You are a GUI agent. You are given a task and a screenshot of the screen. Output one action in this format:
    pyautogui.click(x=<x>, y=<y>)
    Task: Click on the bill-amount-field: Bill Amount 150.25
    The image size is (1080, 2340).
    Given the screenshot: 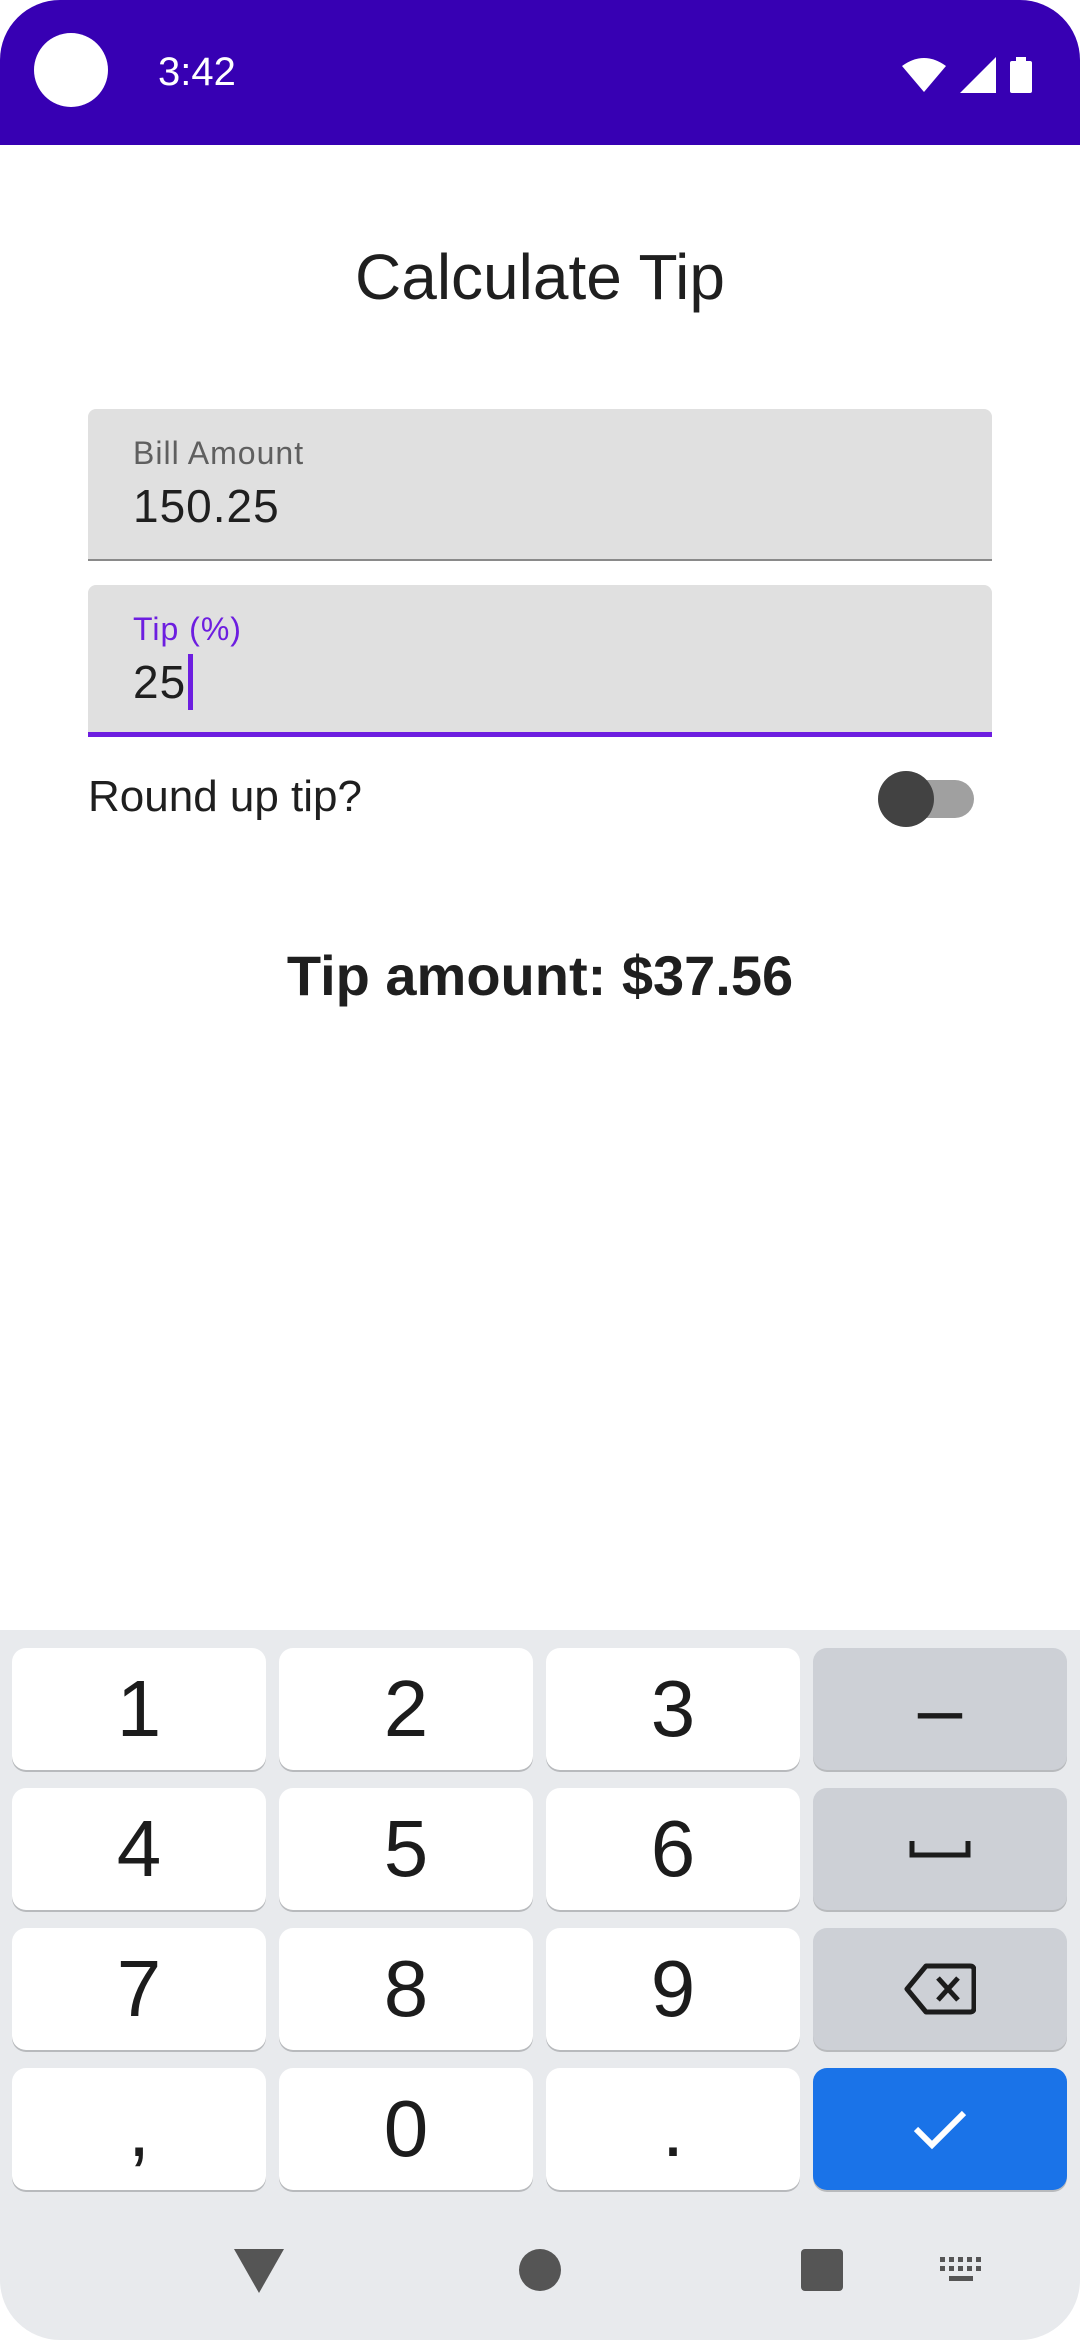 What is the action you would take?
    pyautogui.click(x=540, y=485)
    